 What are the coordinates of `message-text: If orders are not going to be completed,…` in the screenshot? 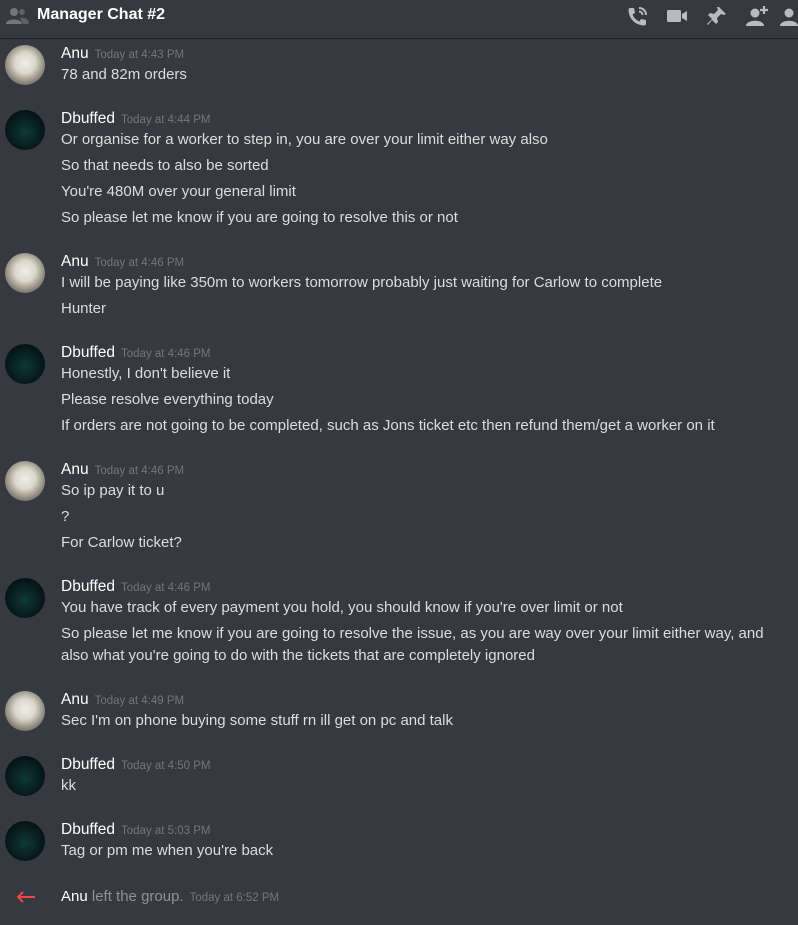 It's located at (388, 425).